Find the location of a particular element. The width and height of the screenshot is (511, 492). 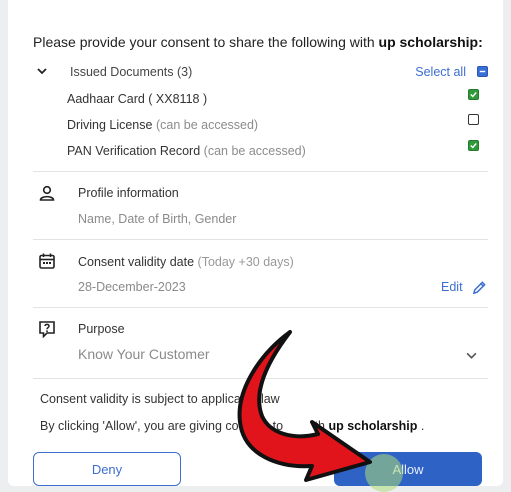

person-icon is located at coordinates (47, 193).